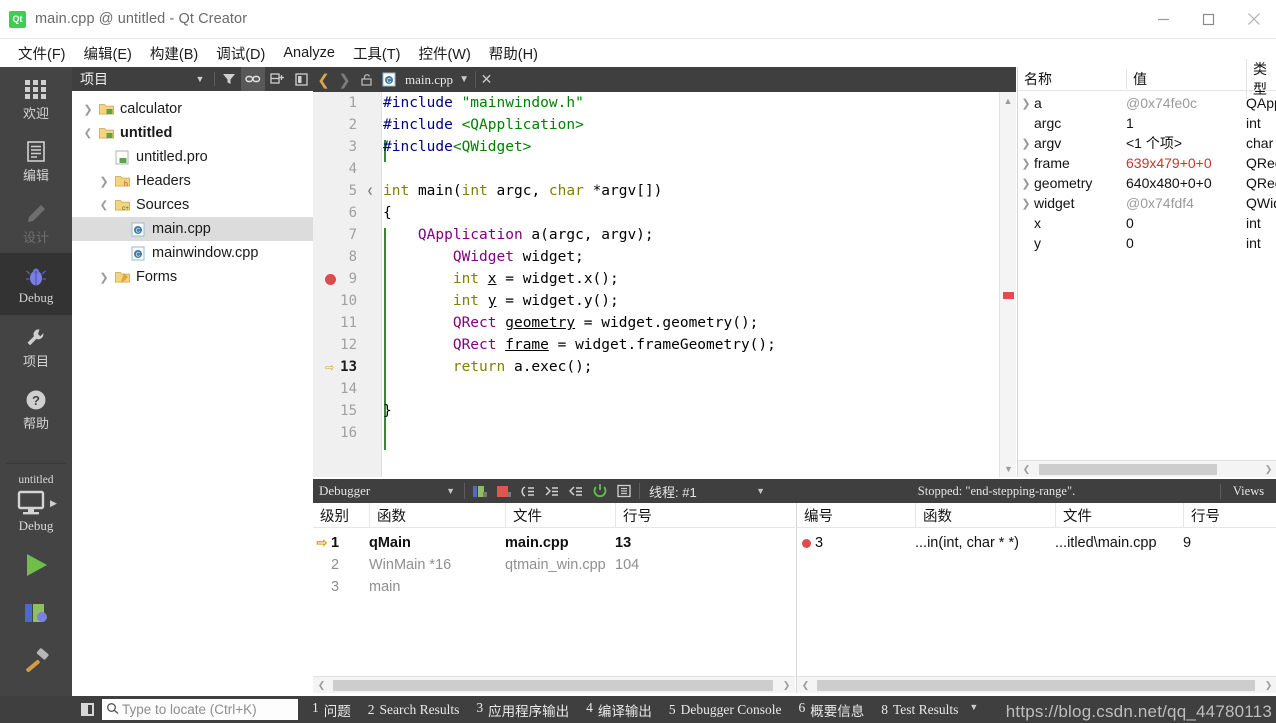  I want to click on variable-row: ❯ argv <1 个项> char, so click(1147, 143).